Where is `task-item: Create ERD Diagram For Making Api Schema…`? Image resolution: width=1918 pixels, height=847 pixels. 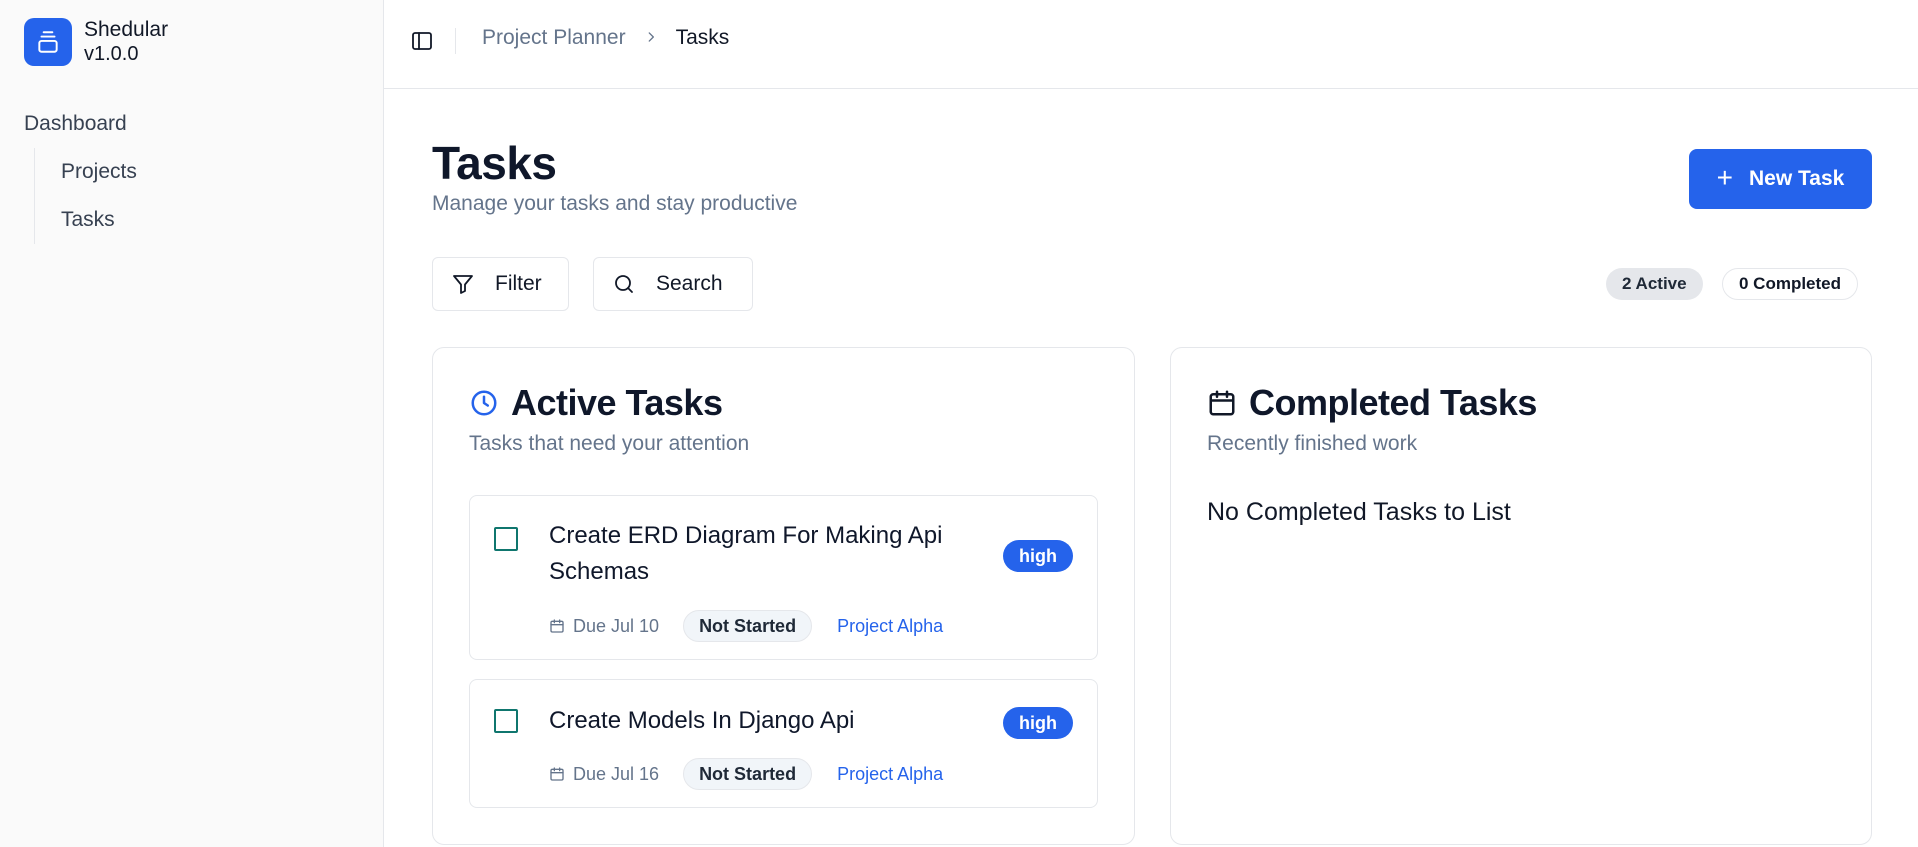 task-item: Create ERD Diagram For Making Api Schema… is located at coordinates (783, 577).